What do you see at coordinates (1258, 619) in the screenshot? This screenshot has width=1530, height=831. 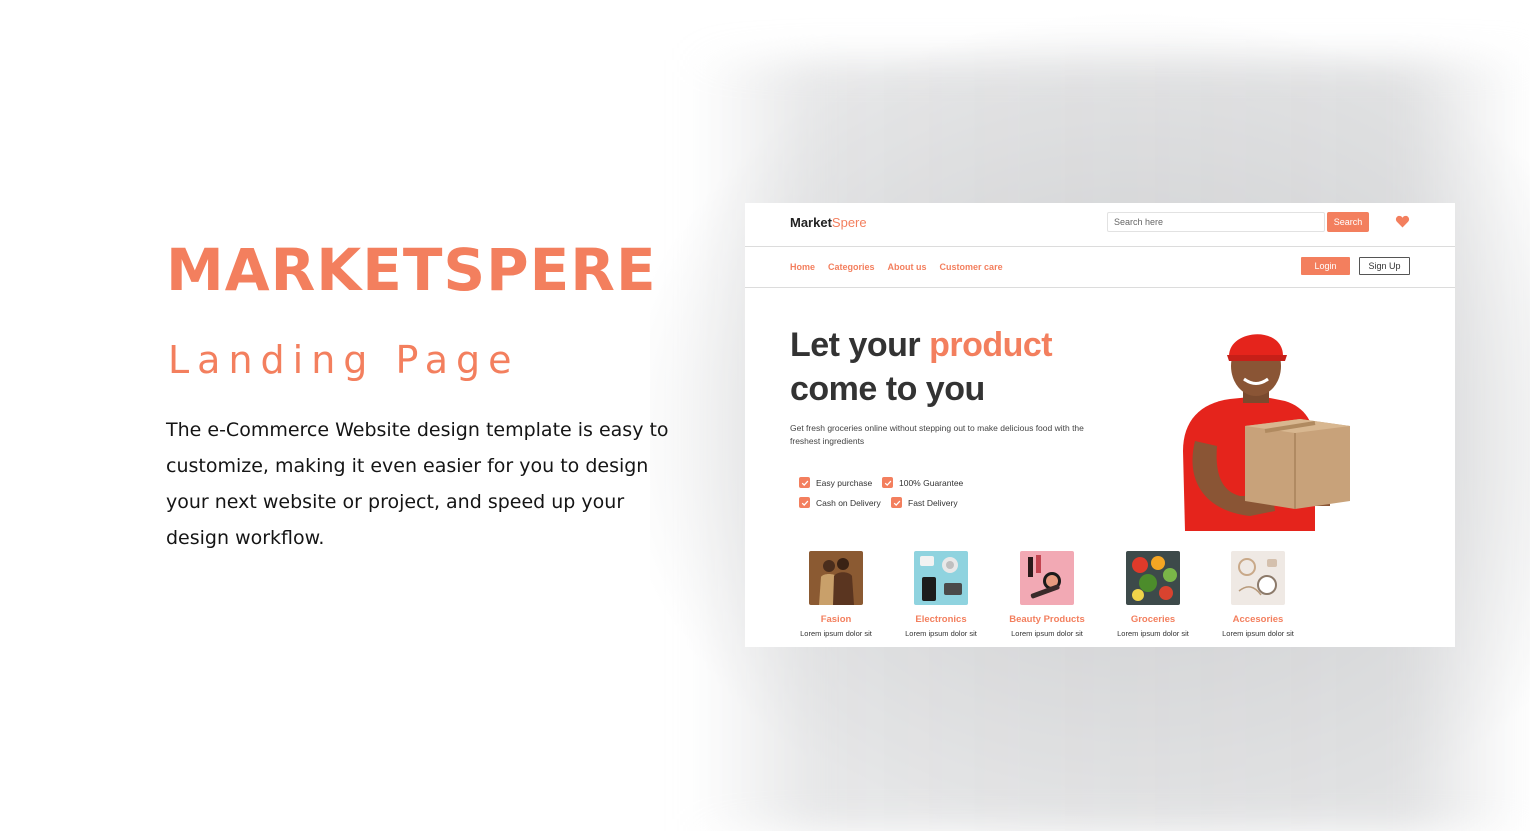 I see `category-name: Accesories` at bounding box center [1258, 619].